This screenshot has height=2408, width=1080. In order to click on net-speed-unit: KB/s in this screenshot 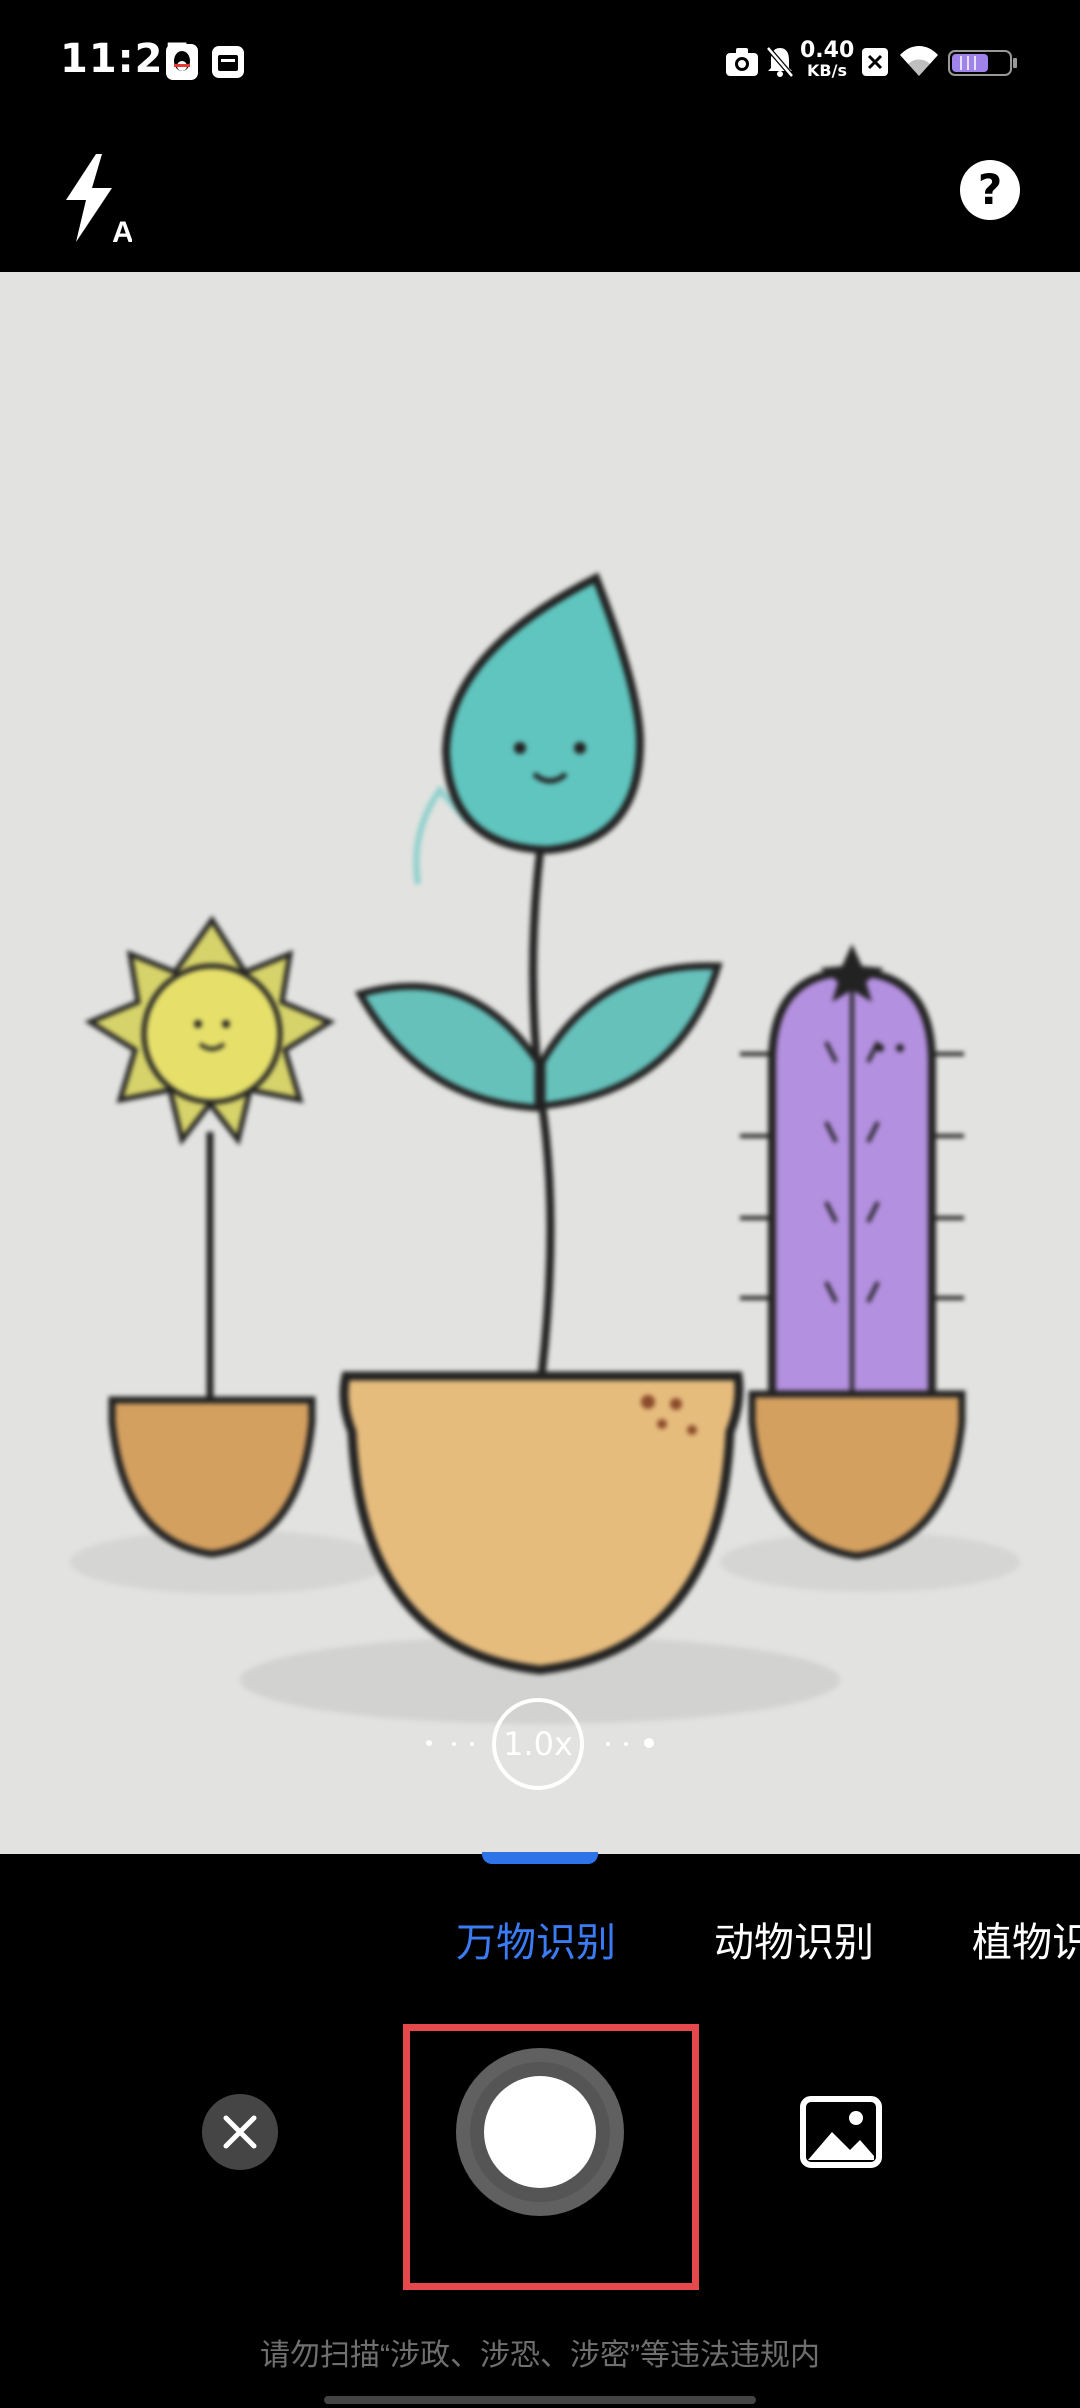, I will do `click(827, 70)`.